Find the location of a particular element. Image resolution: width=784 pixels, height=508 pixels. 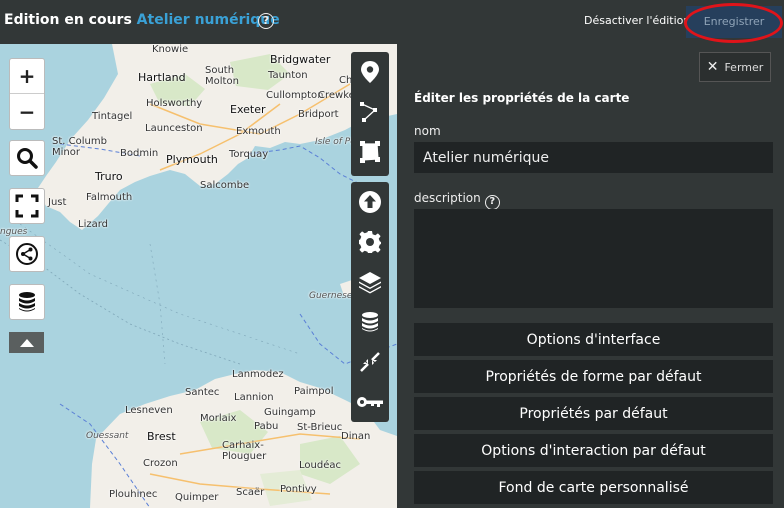

place-label: Cullompton is located at coordinates (295, 95).